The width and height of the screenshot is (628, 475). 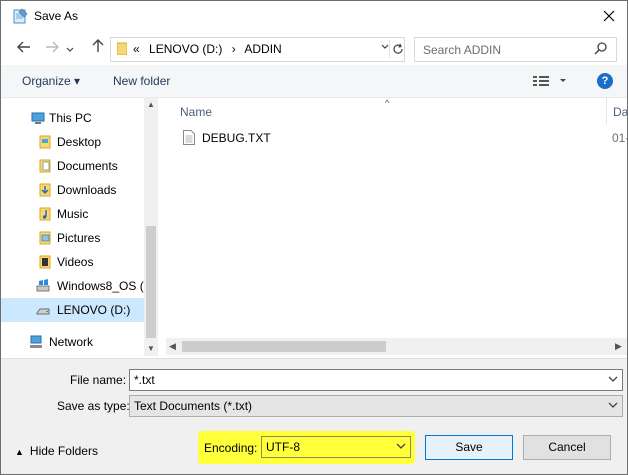 I want to click on column-header-date: Dat, so click(x=620, y=112).